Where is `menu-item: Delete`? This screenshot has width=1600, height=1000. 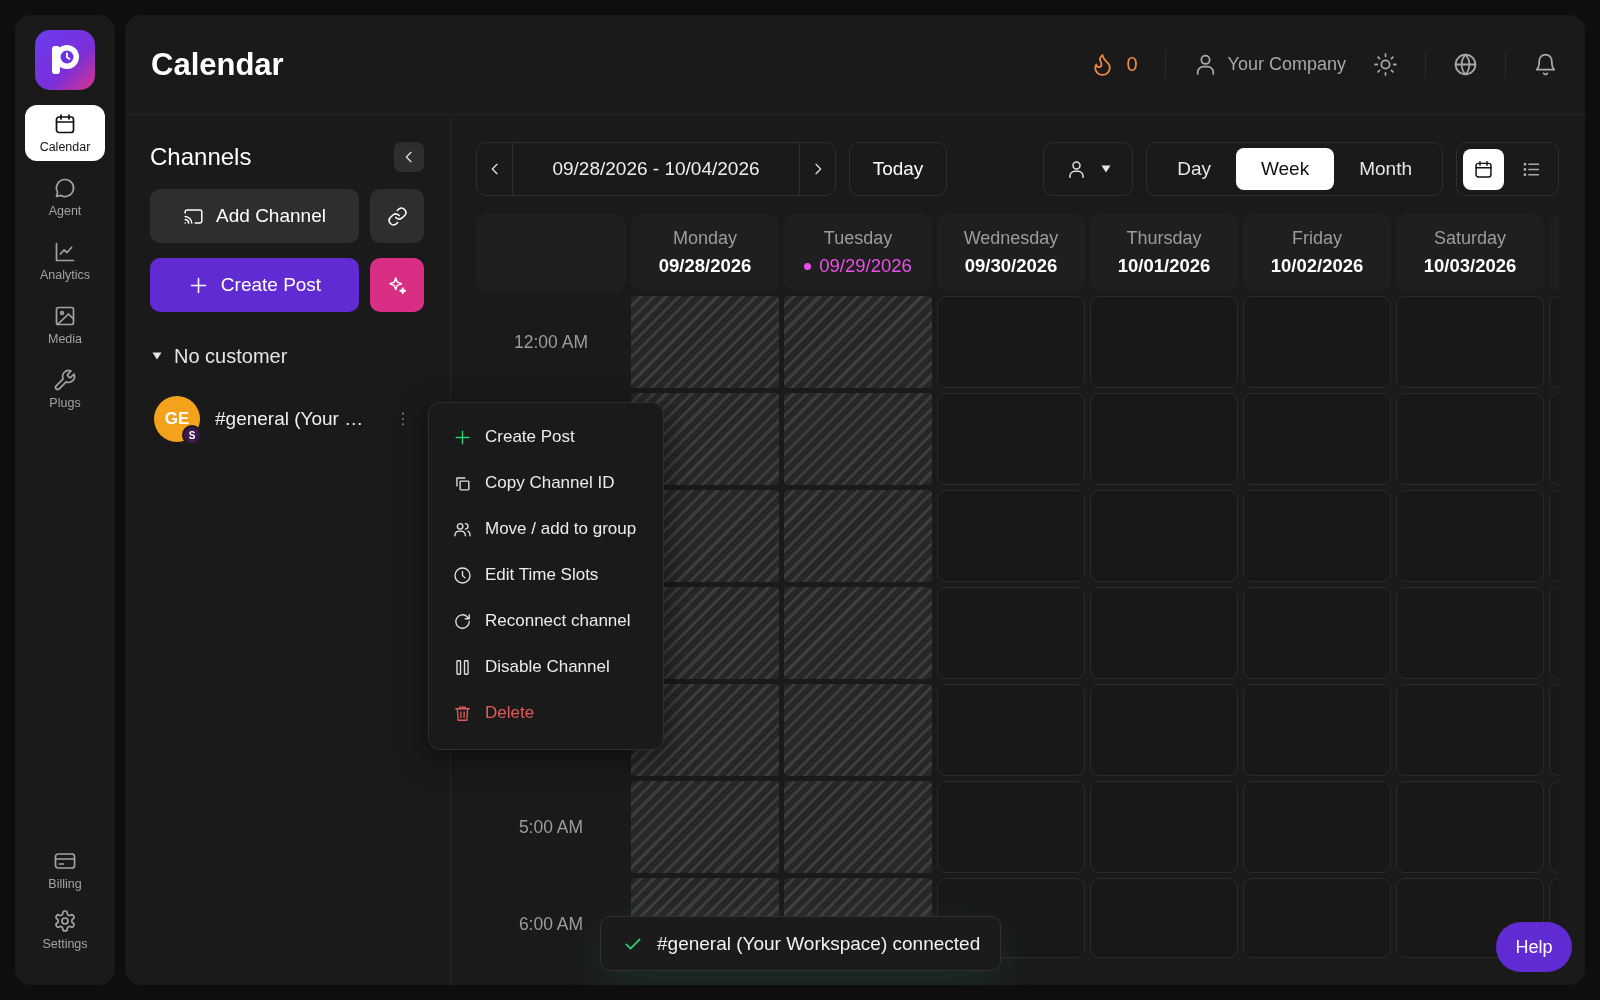
menu-item: Delete is located at coordinates (546, 713).